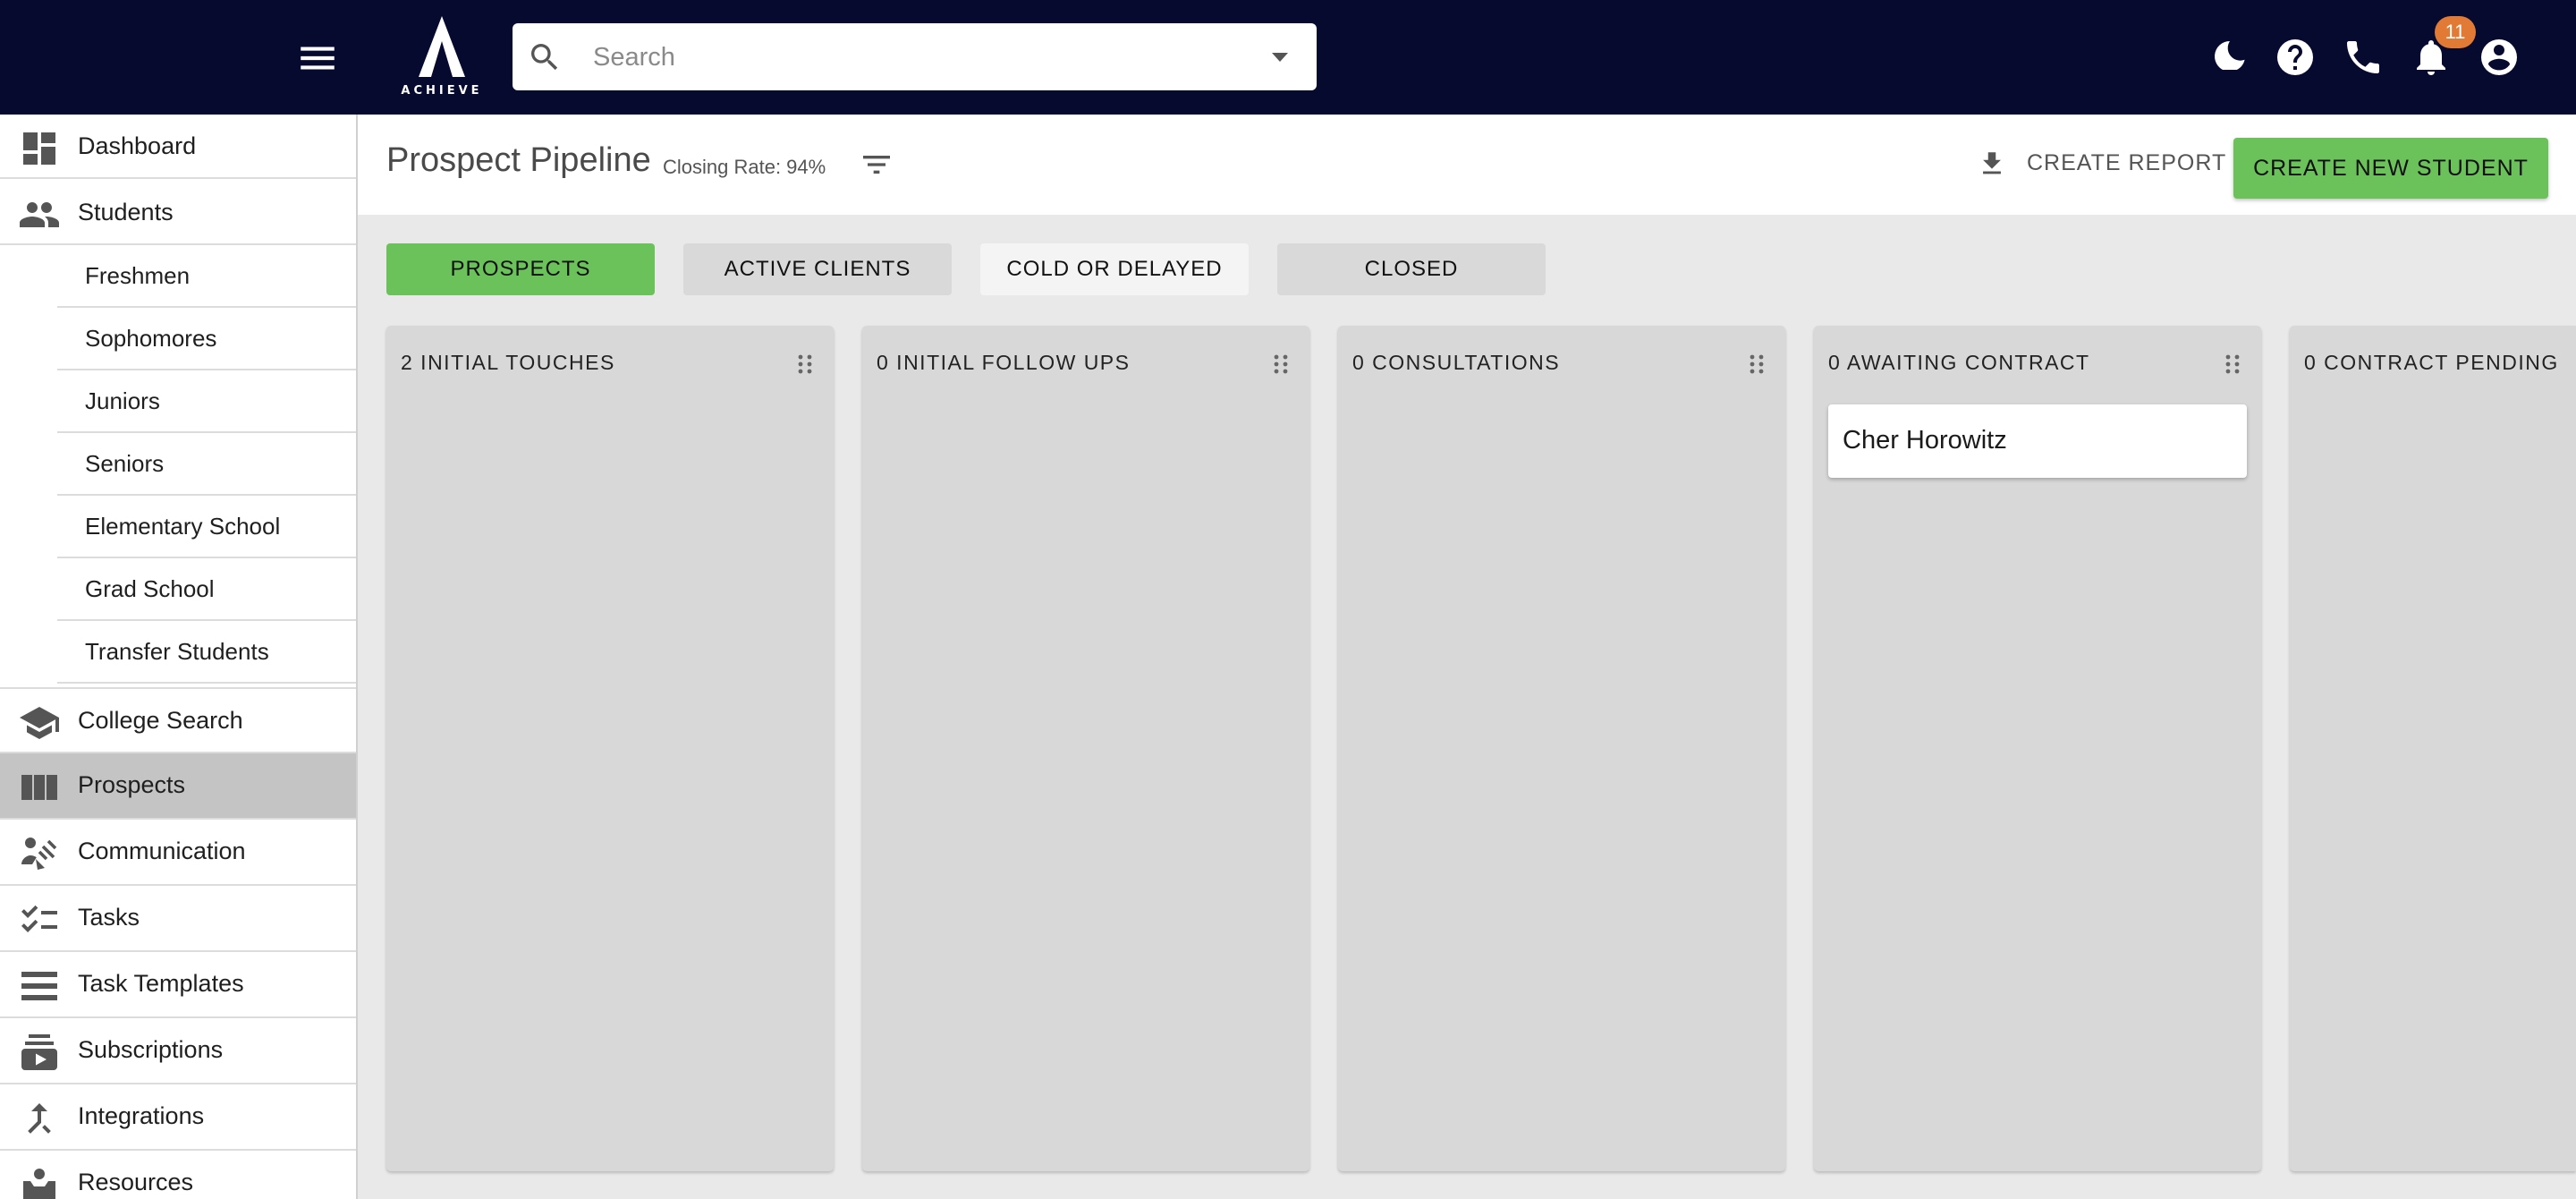 Image resolution: width=2576 pixels, height=1199 pixels. What do you see at coordinates (545, 57) in the screenshot?
I see `search-icon` at bounding box center [545, 57].